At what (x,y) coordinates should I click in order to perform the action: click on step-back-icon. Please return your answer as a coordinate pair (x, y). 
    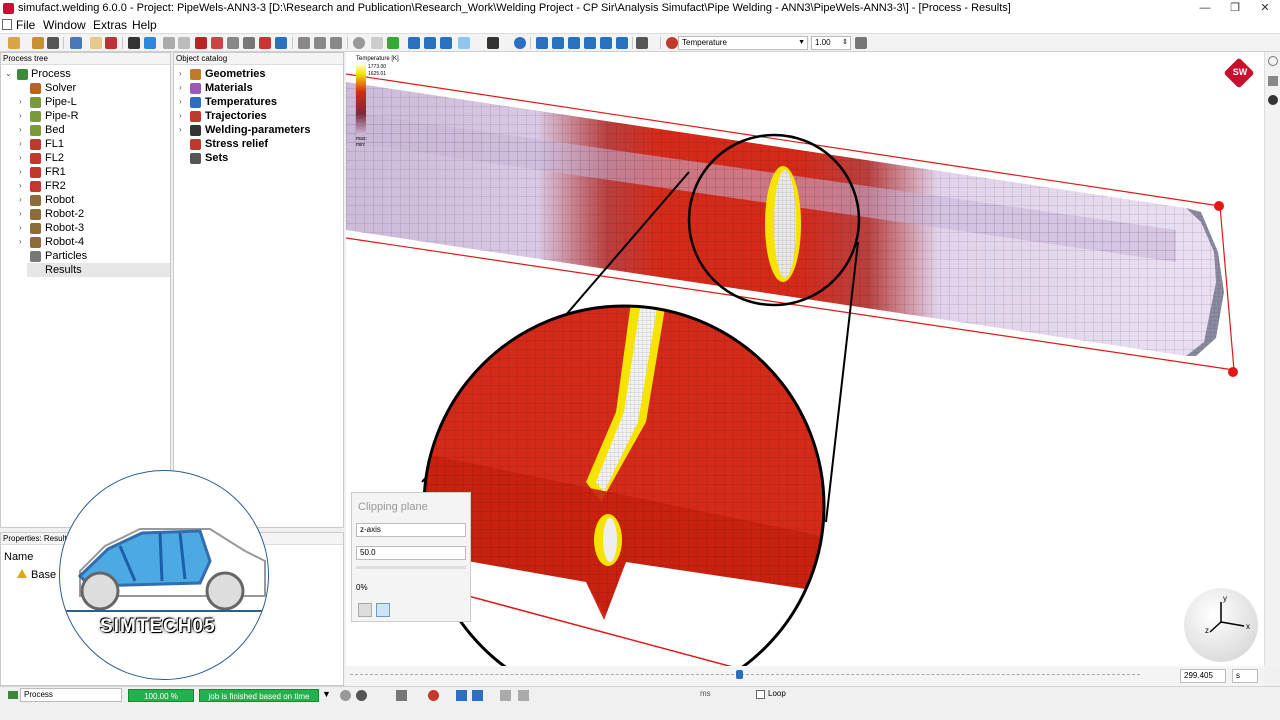
    Looking at the image, I should click on (505, 695).